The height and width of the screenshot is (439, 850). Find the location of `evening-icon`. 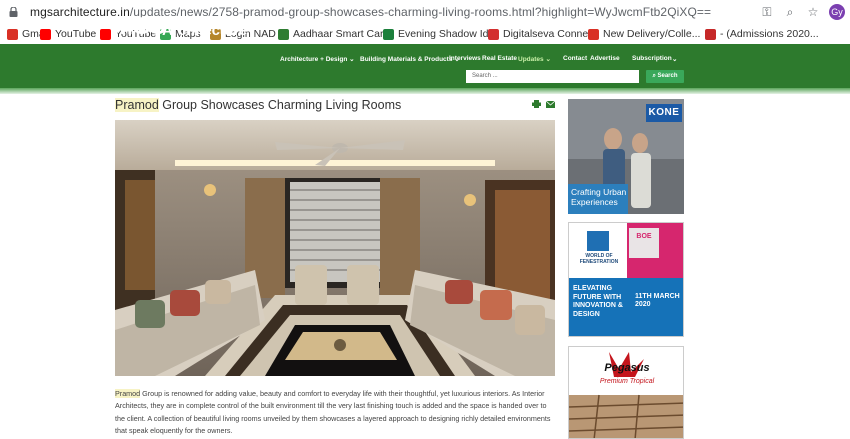

evening-icon is located at coordinates (388, 34).